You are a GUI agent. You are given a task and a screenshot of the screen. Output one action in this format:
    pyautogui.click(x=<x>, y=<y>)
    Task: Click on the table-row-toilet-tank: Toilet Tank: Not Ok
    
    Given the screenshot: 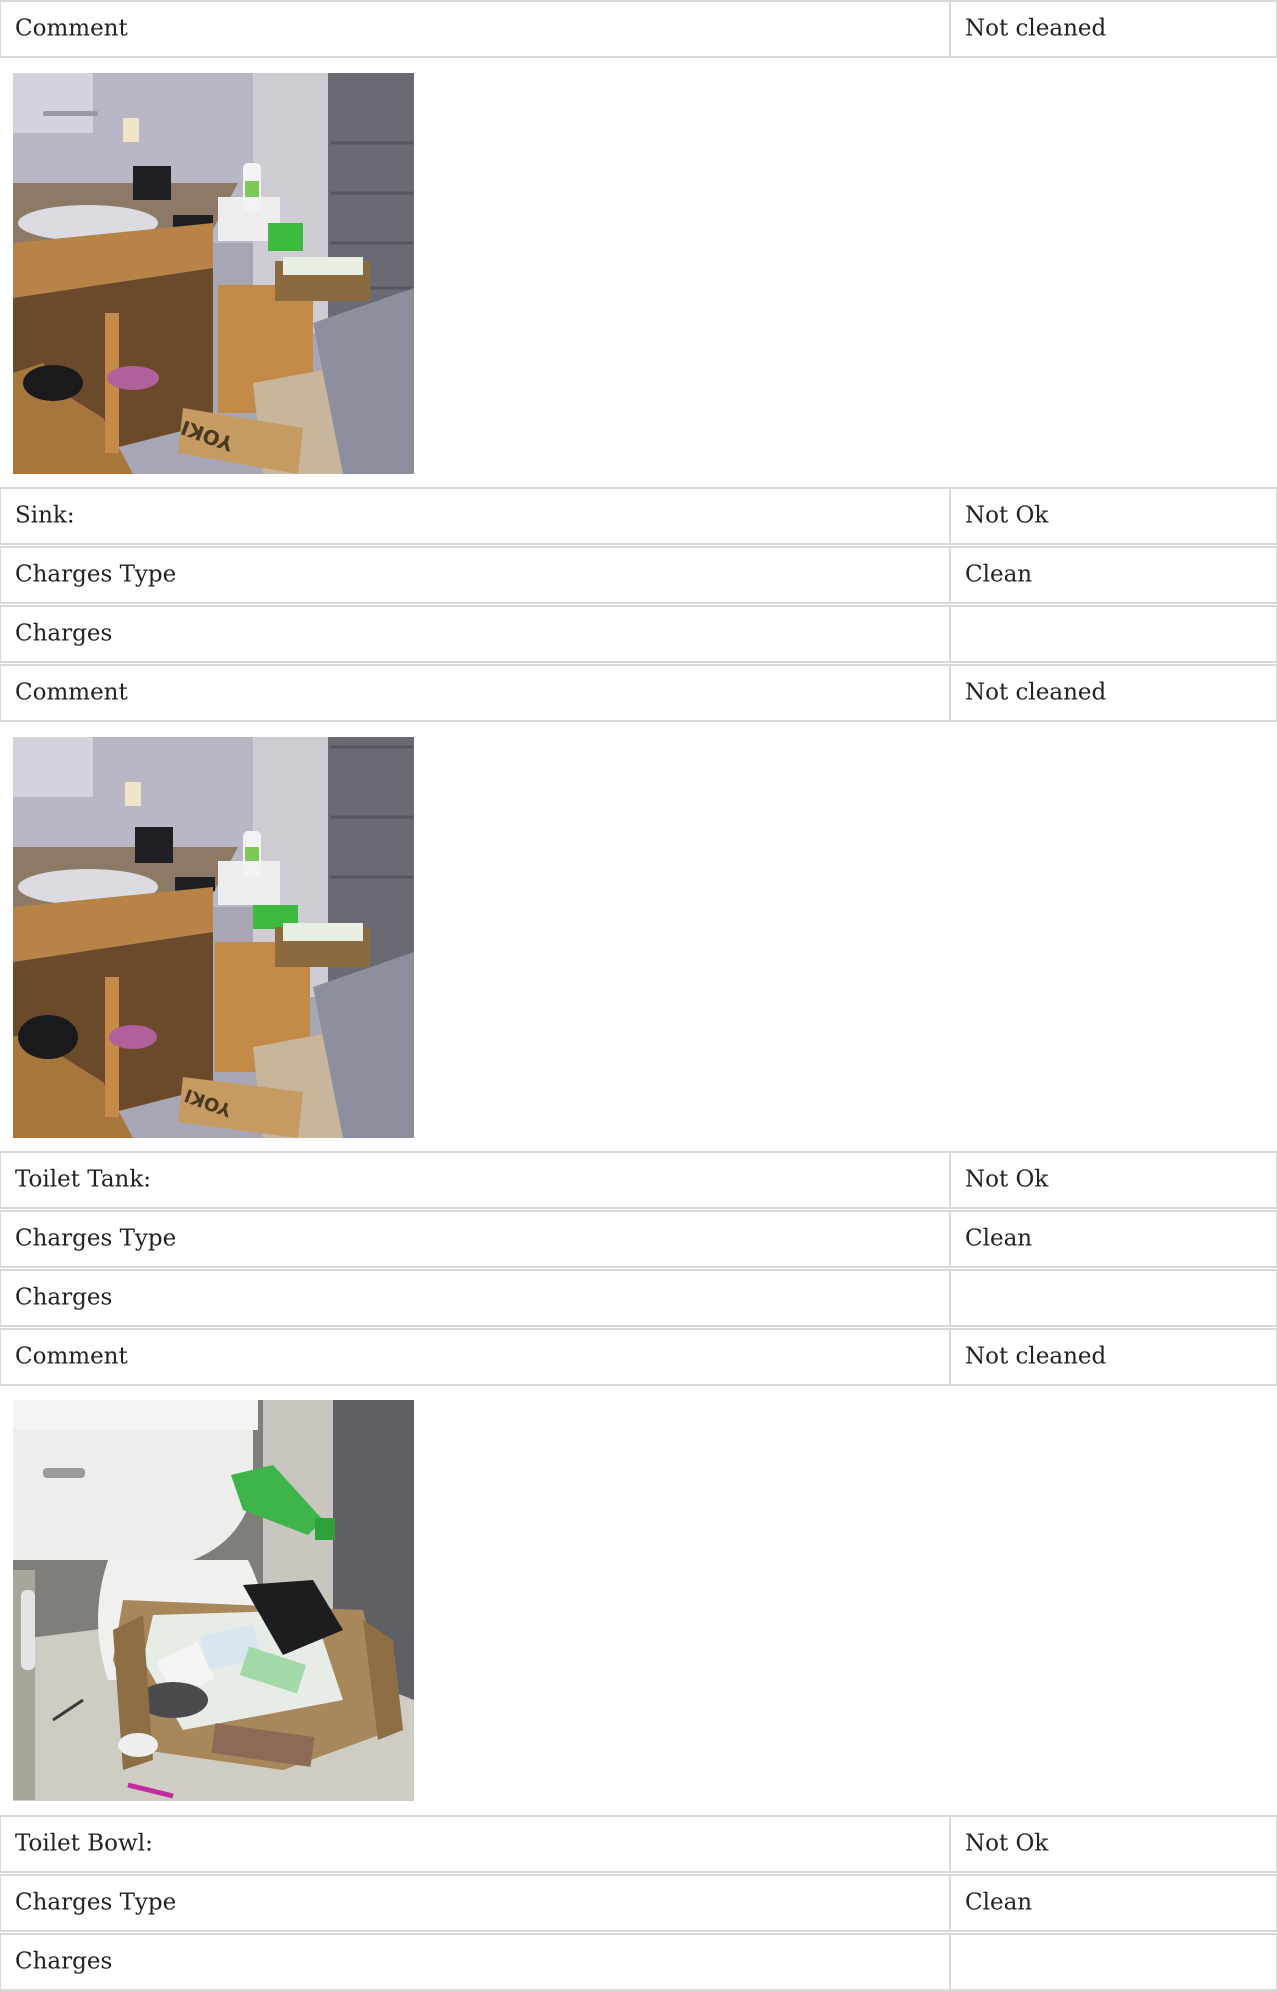 What is the action you would take?
    pyautogui.click(x=638, y=1180)
    